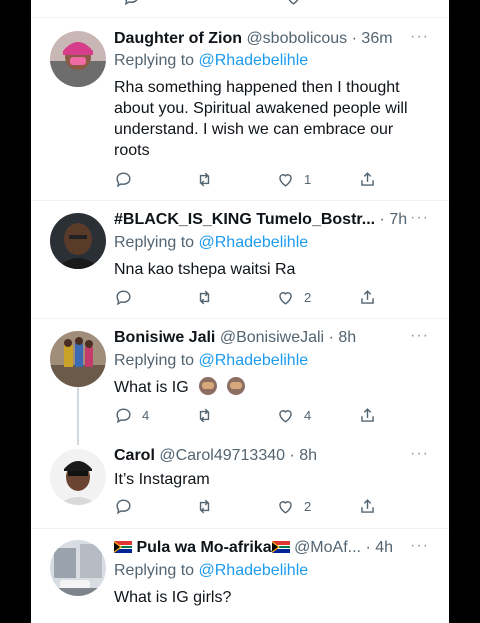  What do you see at coordinates (379, 547) in the screenshot?
I see `timestamp: · 4h` at bounding box center [379, 547].